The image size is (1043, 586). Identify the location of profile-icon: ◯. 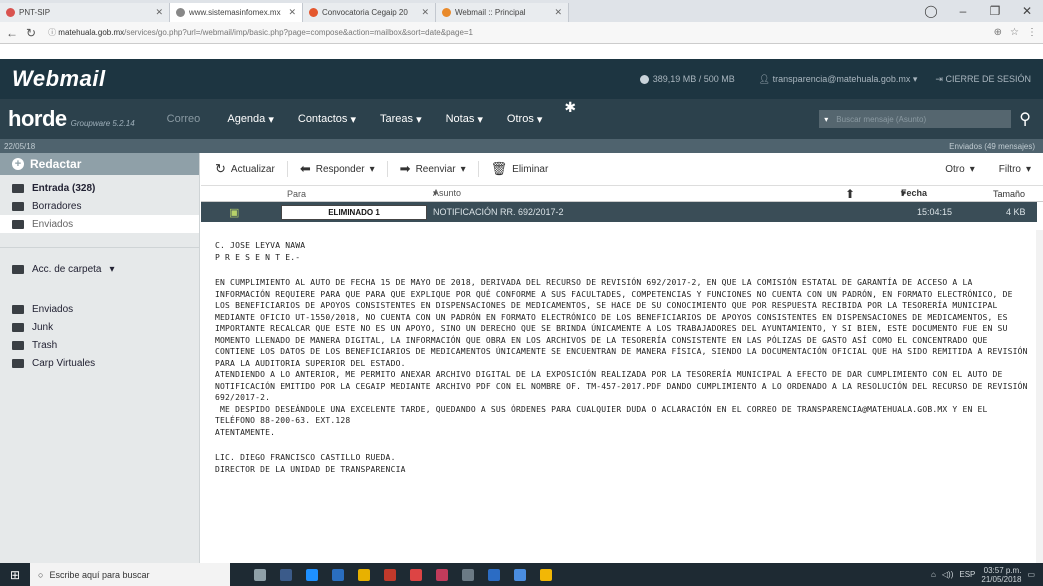
(931, 11).